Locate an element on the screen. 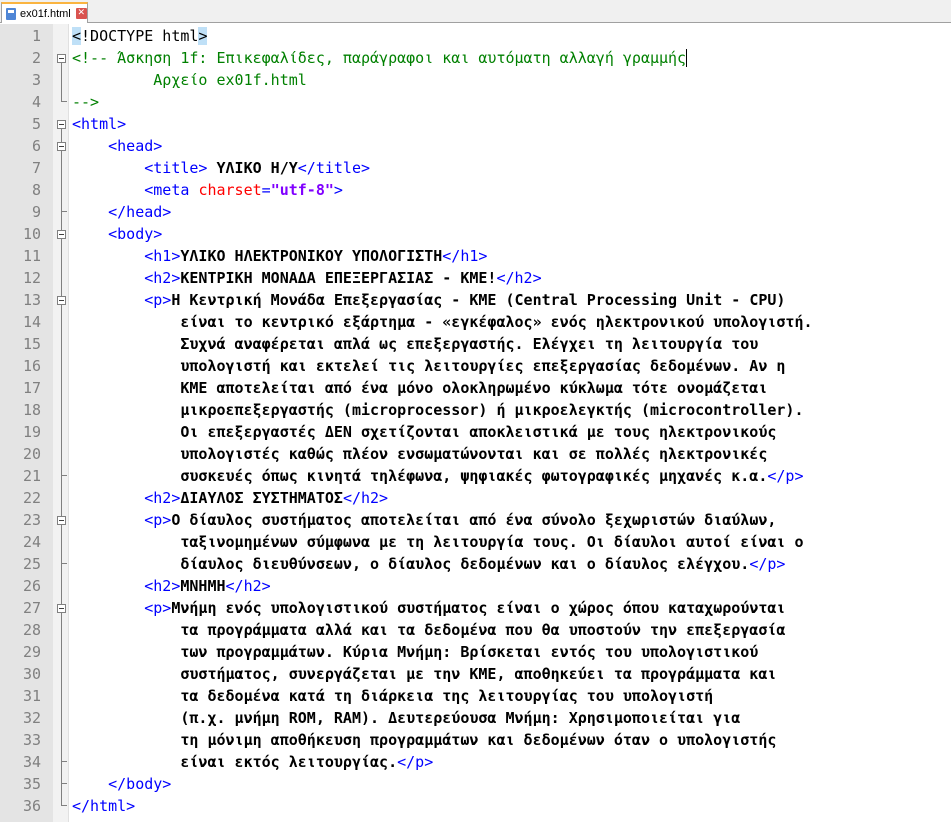  code-line: <h2>ΔΙΑΥΛΟΣ ΣΥΣΤΗΜΑΤΟΣ</h2> is located at coordinates (230, 498).